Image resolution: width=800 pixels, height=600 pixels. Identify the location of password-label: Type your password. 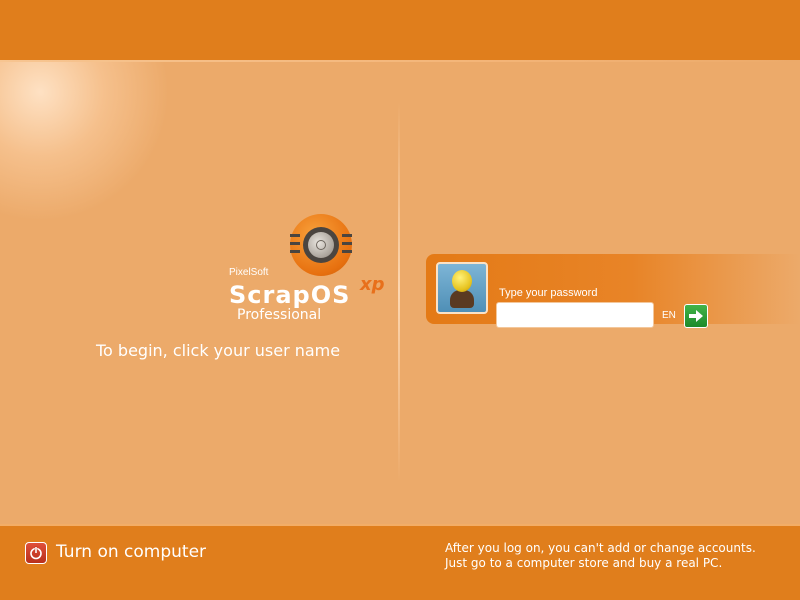
(548, 293).